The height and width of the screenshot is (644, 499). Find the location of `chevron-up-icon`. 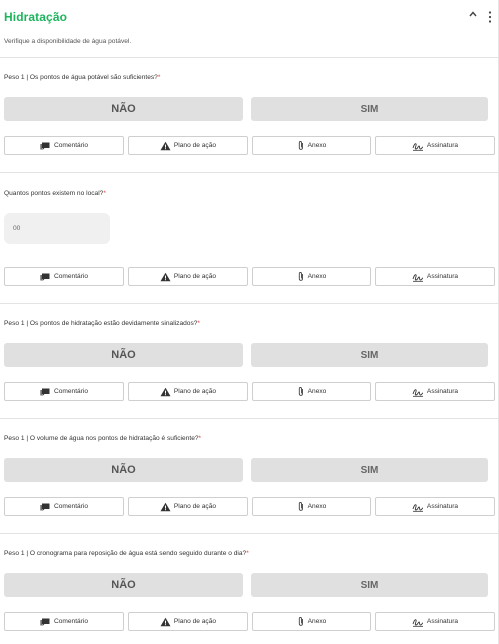

chevron-up-icon is located at coordinates (473, 14).